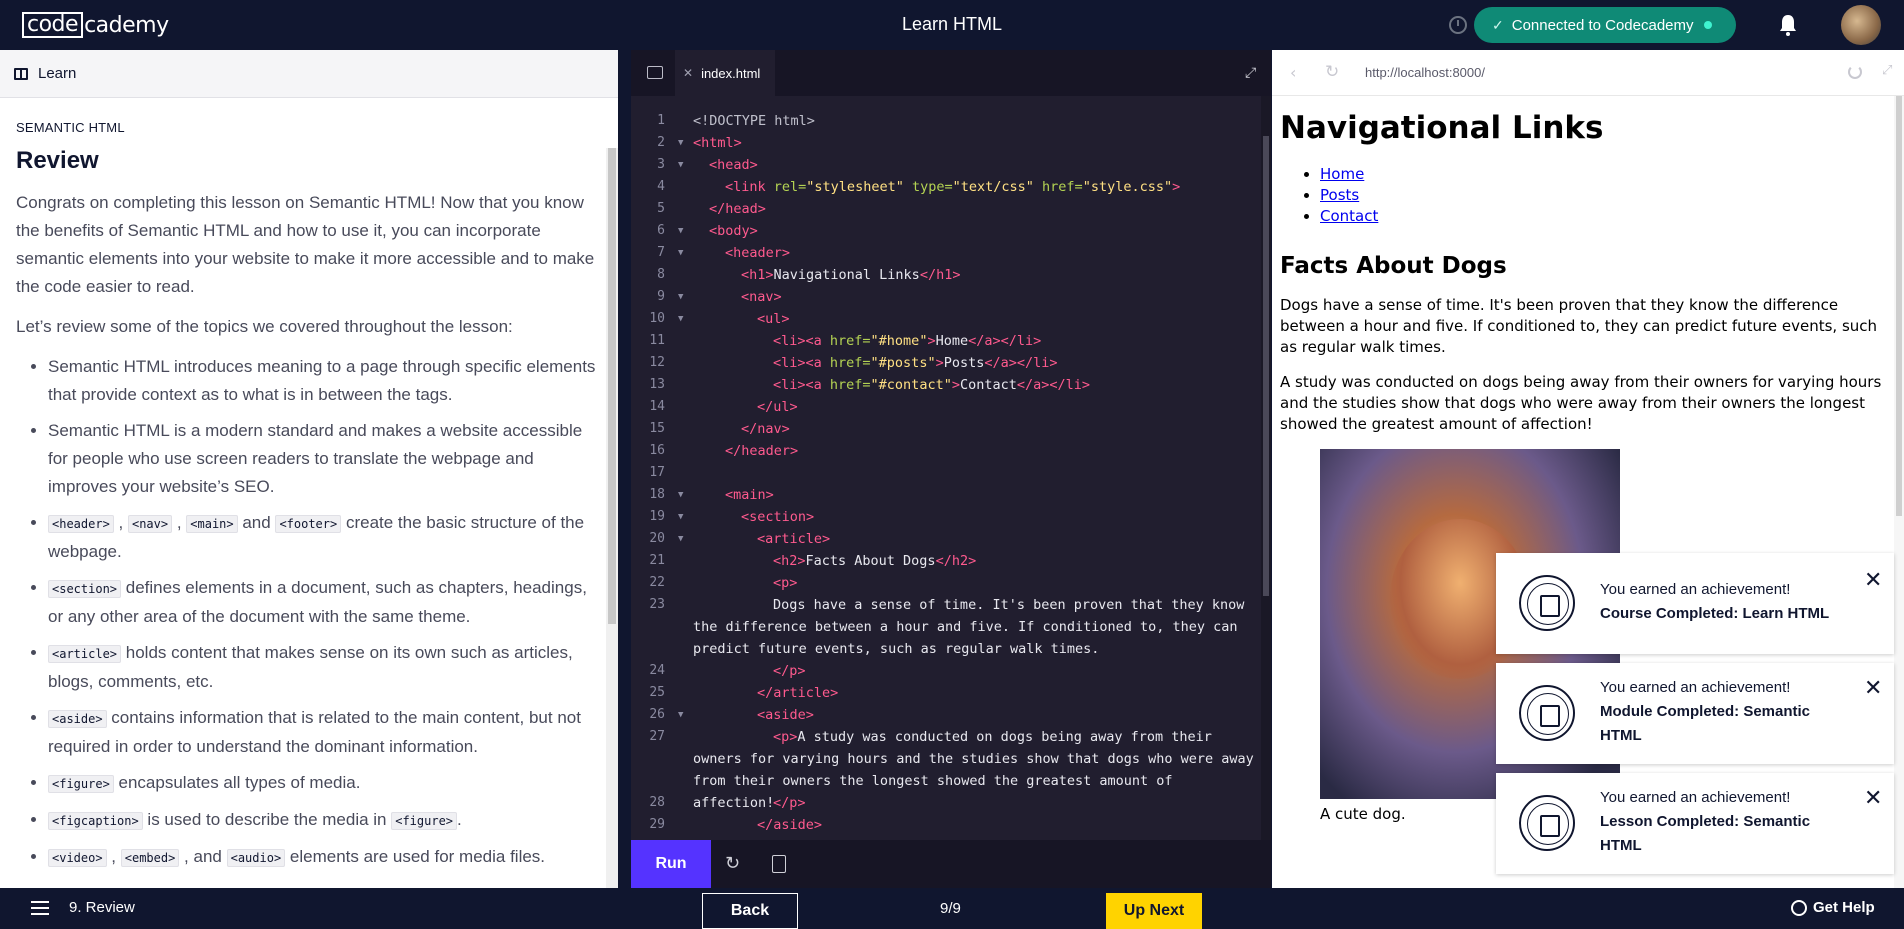 Image resolution: width=1904 pixels, height=929 pixels. Describe the element at coordinates (1005, 341) in the screenshot. I see `code-token: </a></li>` at that location.